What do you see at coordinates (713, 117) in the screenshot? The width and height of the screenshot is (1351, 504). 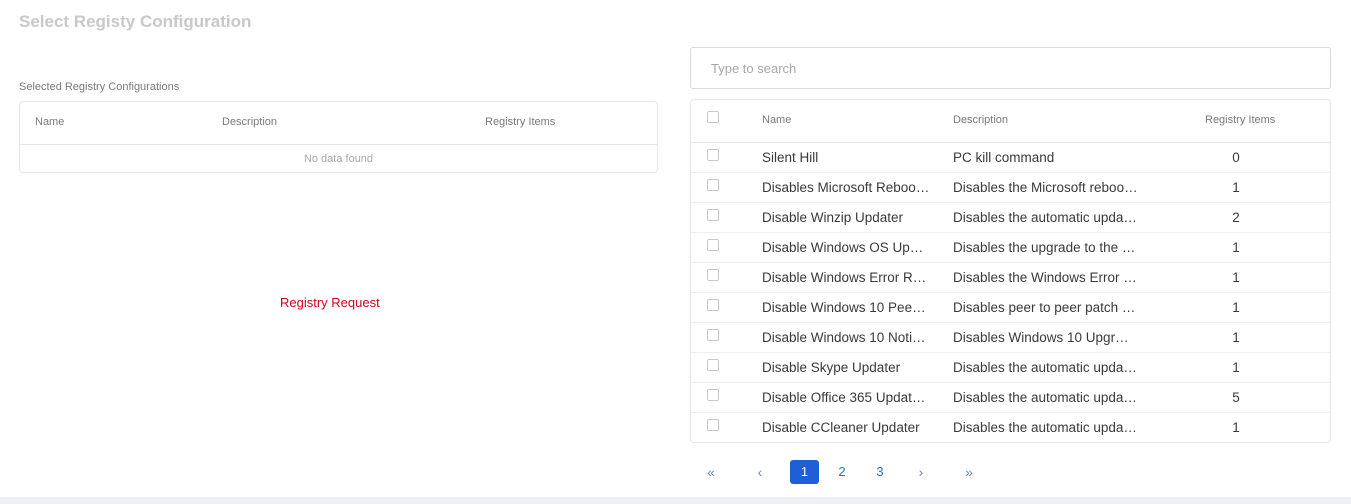 I see `select-all-checkbox` at bounding box center [713, 117].